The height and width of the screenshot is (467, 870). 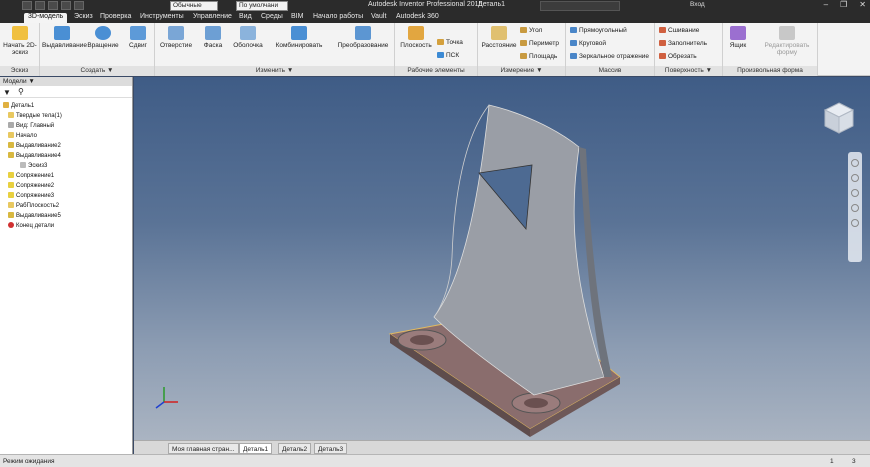 I want to click on tree-item: Выдавливание5, so click(x=34, y=215).